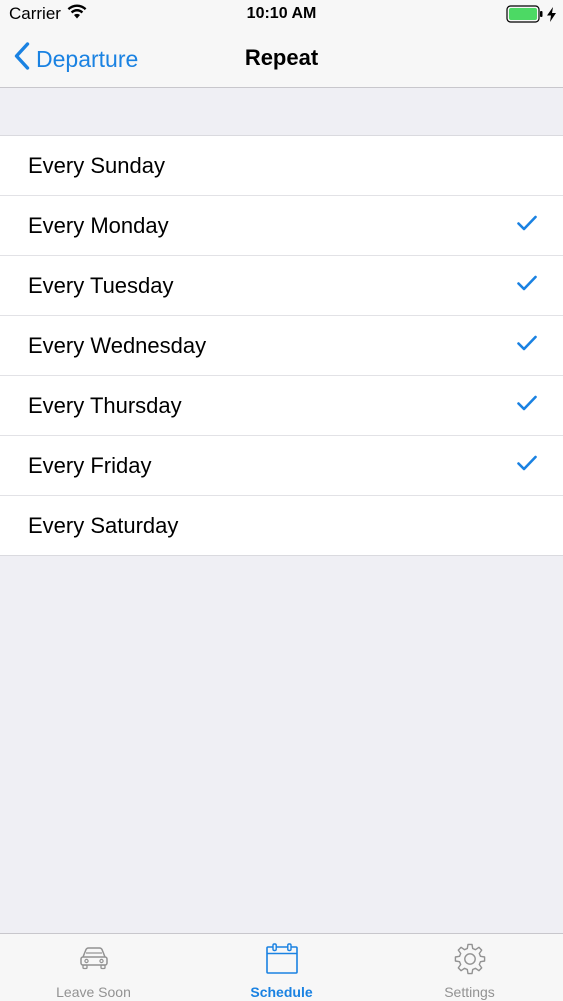 This screenshot has height=1001, width=563. Describe the element at coordinates (105, 405) in the screenshot. I see `day-label: Every Thursday` at that location.